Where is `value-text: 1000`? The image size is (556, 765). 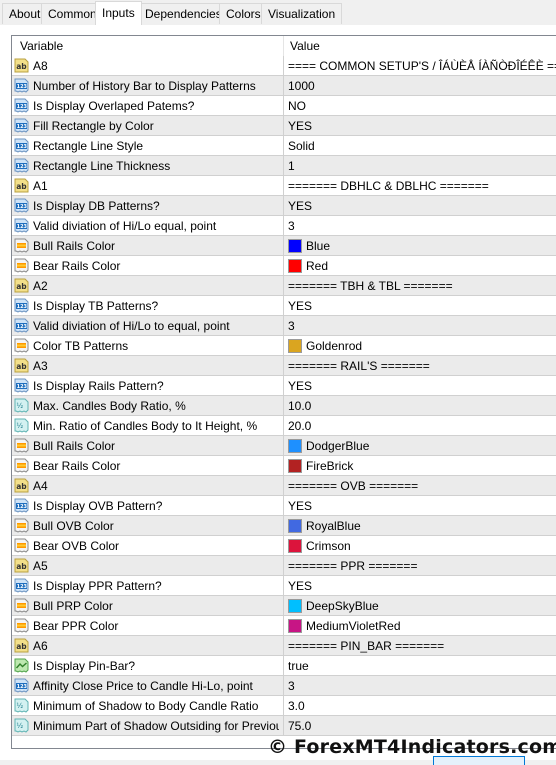
value-text: 1000 is located at coordinates (301, 86).